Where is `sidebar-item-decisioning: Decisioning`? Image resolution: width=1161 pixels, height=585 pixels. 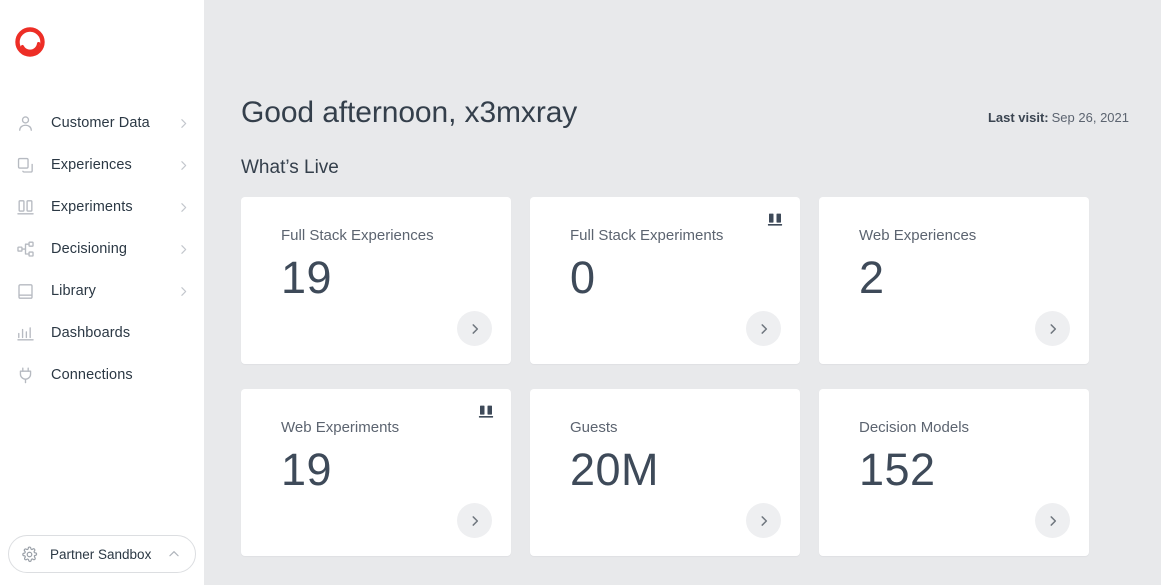 sidebar-item-decisioning: Decisioning is located at coordinates (102, 249).